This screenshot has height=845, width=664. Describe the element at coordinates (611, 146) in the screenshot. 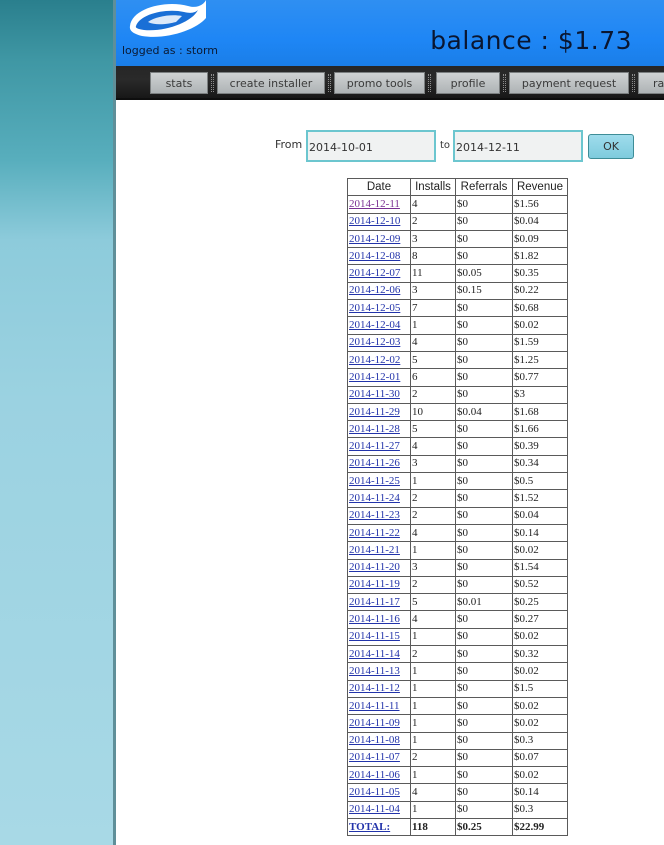

I see `ok-button: OK` at that location.